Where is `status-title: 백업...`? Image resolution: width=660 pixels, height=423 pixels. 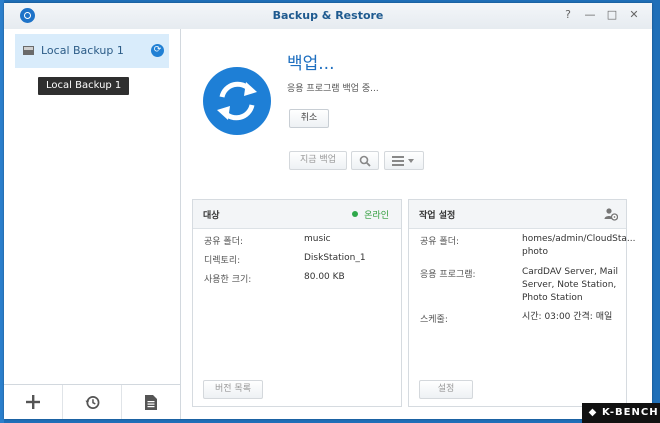
status-title: 백업... is located at coordinates (311, 64).